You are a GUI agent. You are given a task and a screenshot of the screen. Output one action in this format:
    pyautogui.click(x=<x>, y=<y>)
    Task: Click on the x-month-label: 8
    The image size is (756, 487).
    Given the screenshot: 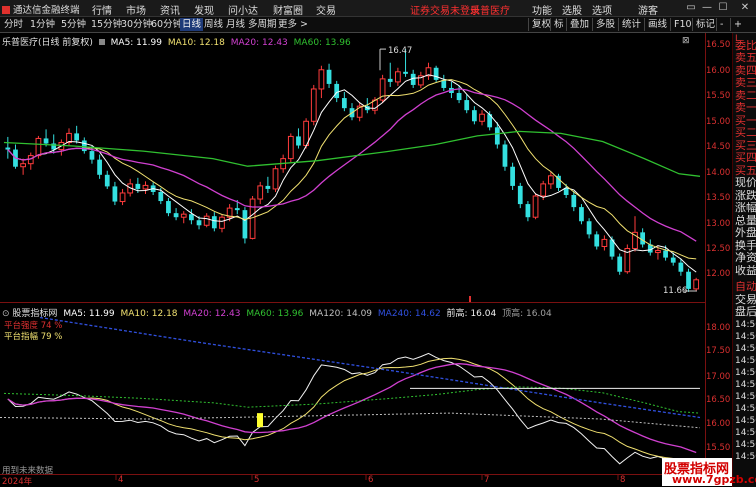 What is the action you would take?
    pyautogui.click(x=623, y=480)
    